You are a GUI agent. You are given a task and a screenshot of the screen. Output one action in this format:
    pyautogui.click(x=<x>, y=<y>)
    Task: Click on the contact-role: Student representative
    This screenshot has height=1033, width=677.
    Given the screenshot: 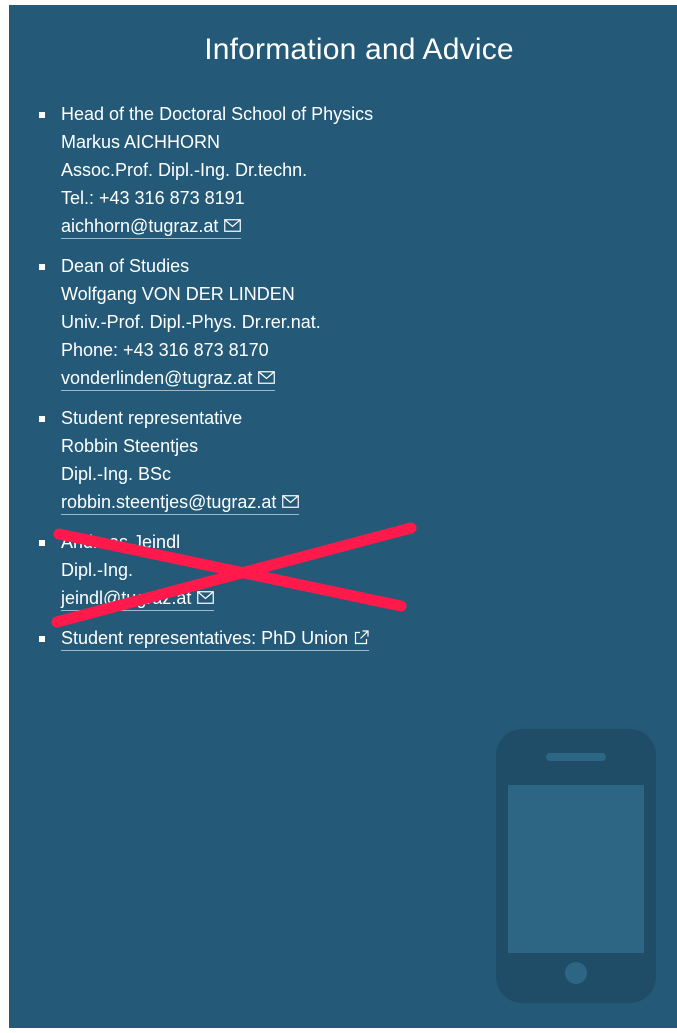 What is the action you would take?
    pyautogui.click(x=152, y=418)
    